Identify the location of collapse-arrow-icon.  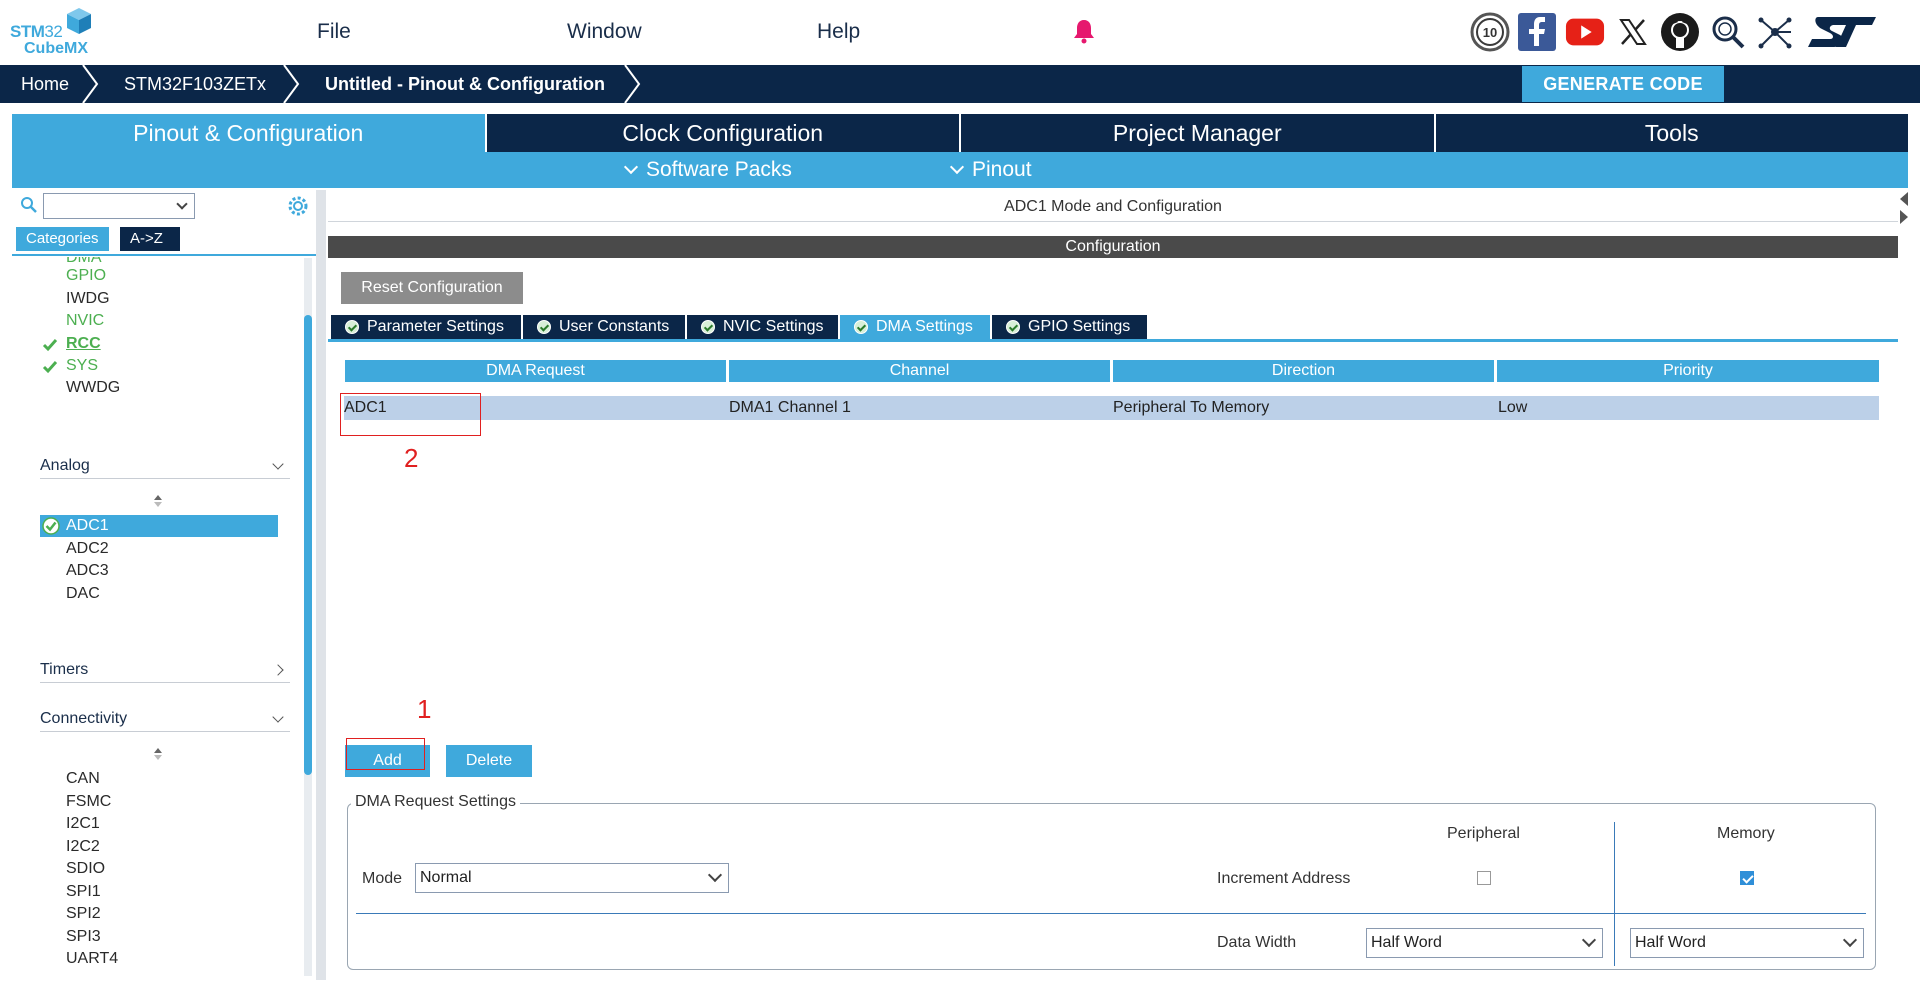
(1904, 210).